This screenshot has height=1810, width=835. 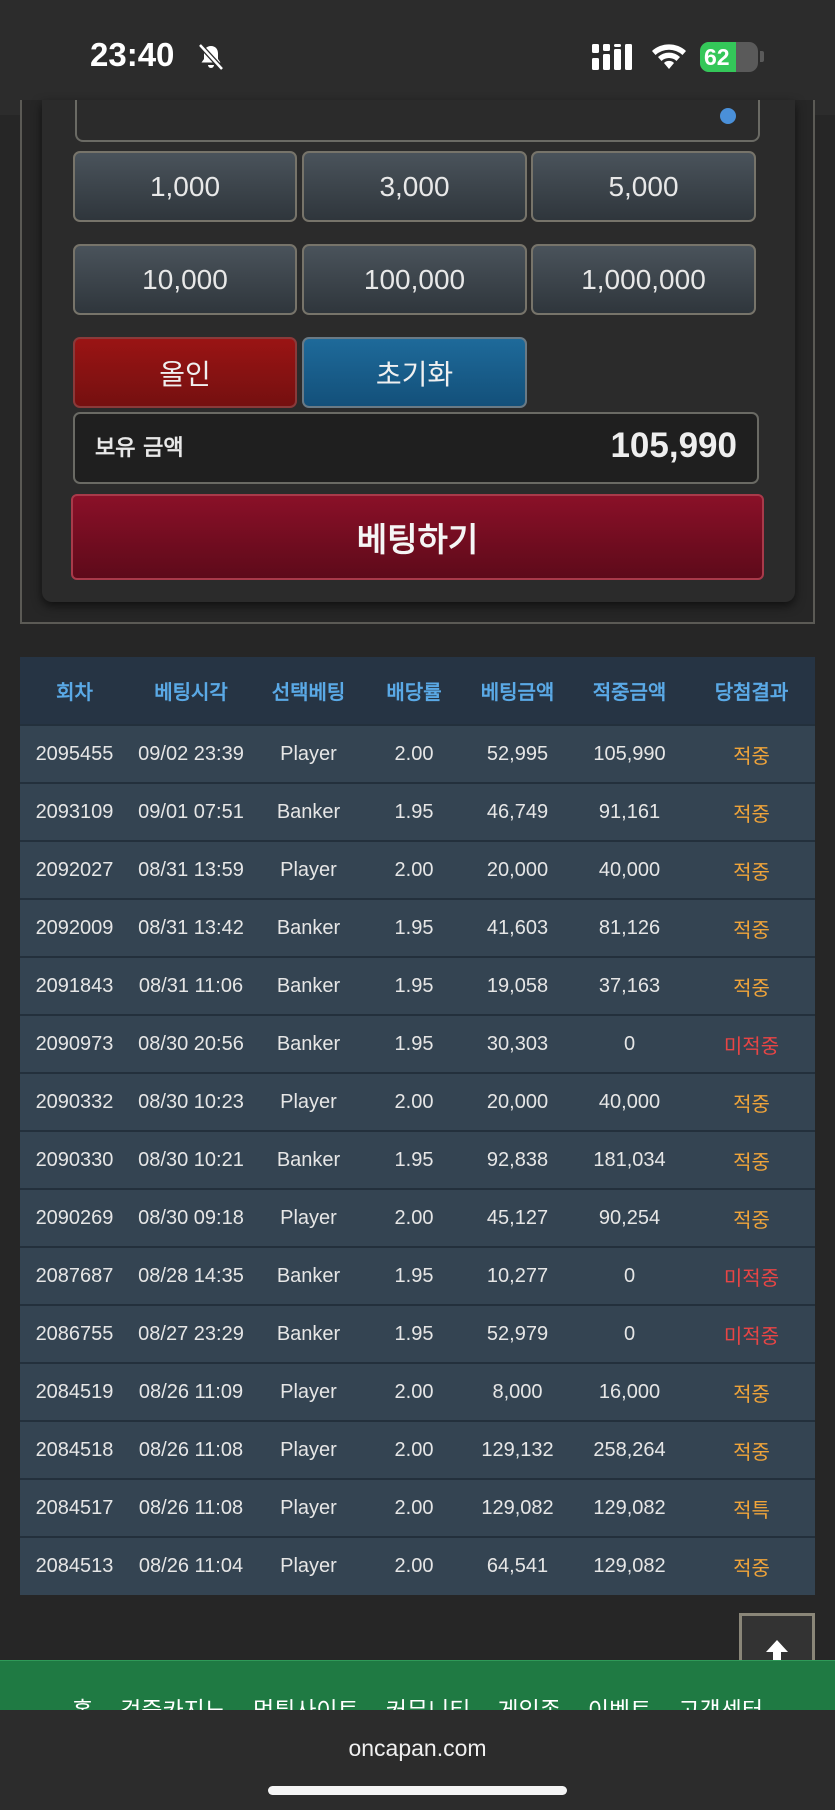 What do you see at coordinates (74, 1507) in the screenshot?
I see `cell-round: 2084517` at bounding box center [74, 1507].